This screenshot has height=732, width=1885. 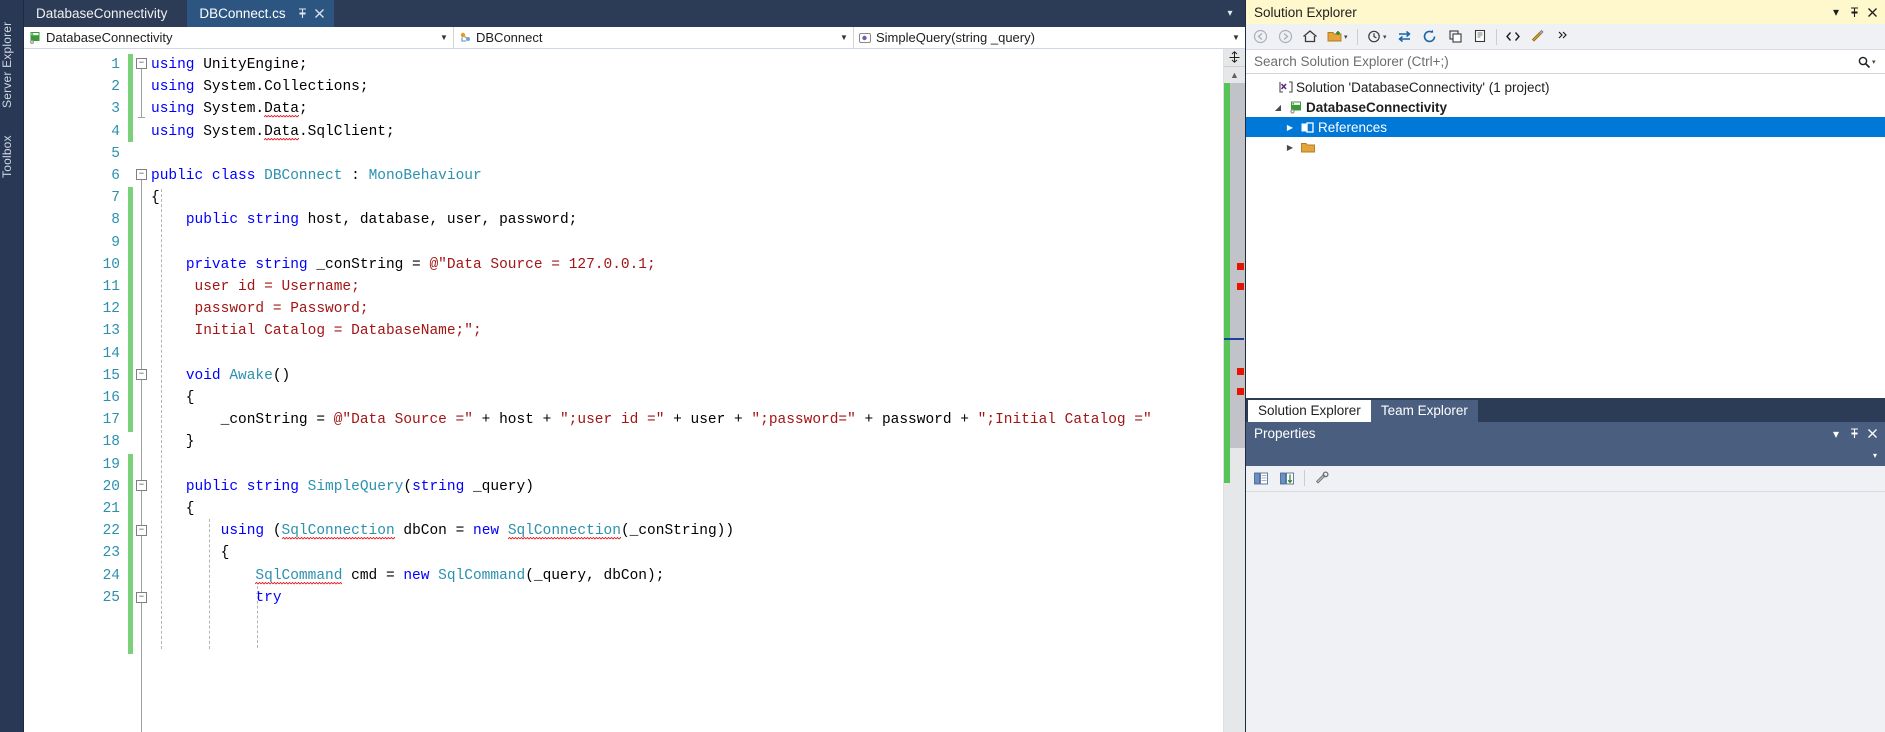 What do you see at coordinates (634, 13) in the screenshot?
I see `document-tabstrip: DatabaseConnectivity DBConnect.cs ▾` at bounding box center [634, 13].